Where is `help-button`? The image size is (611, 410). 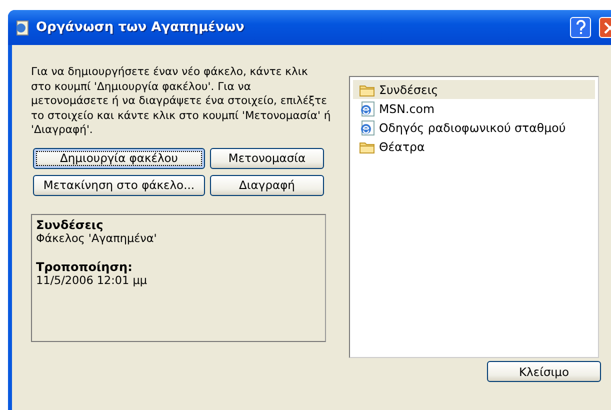 help-button is located at coordinates (580, 27).